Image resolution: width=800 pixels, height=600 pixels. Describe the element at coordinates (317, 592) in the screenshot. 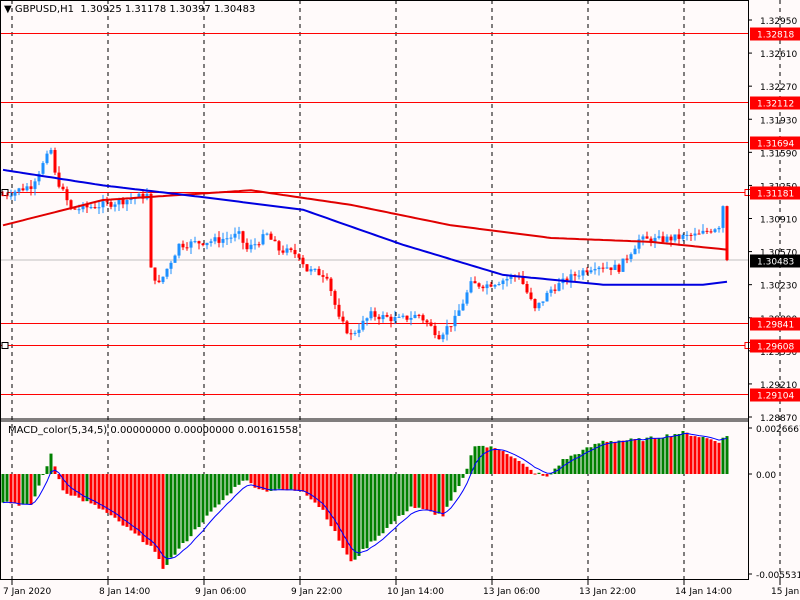

I see `time-label: 9 Jan 22:00` at that location.